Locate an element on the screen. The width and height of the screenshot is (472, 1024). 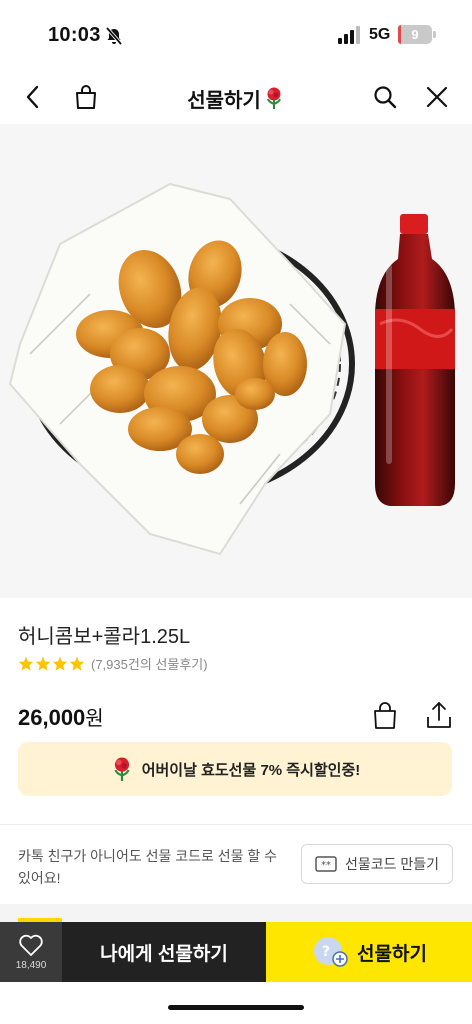
gift-bag-icon is located at coordinates (385, 715).